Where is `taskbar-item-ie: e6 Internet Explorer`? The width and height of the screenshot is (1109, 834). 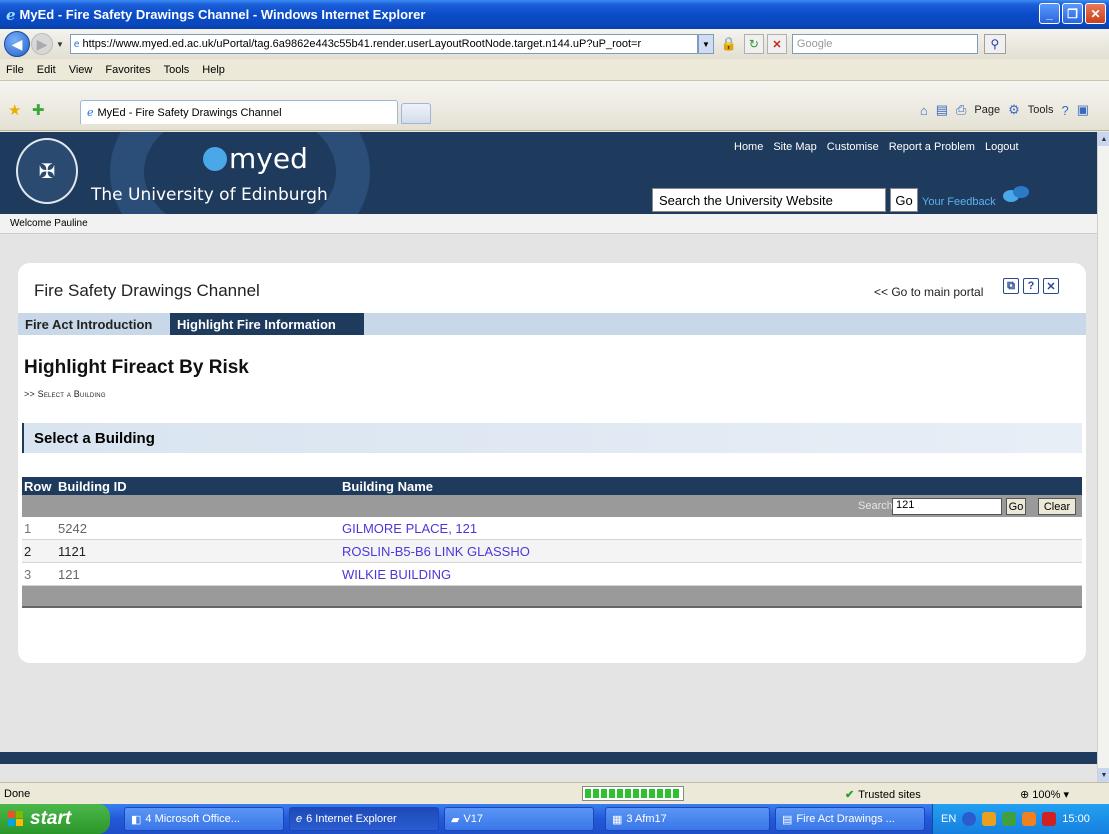 taskbar-item-ie: e6 Internet Explorer is located at coordinates (364, 819).